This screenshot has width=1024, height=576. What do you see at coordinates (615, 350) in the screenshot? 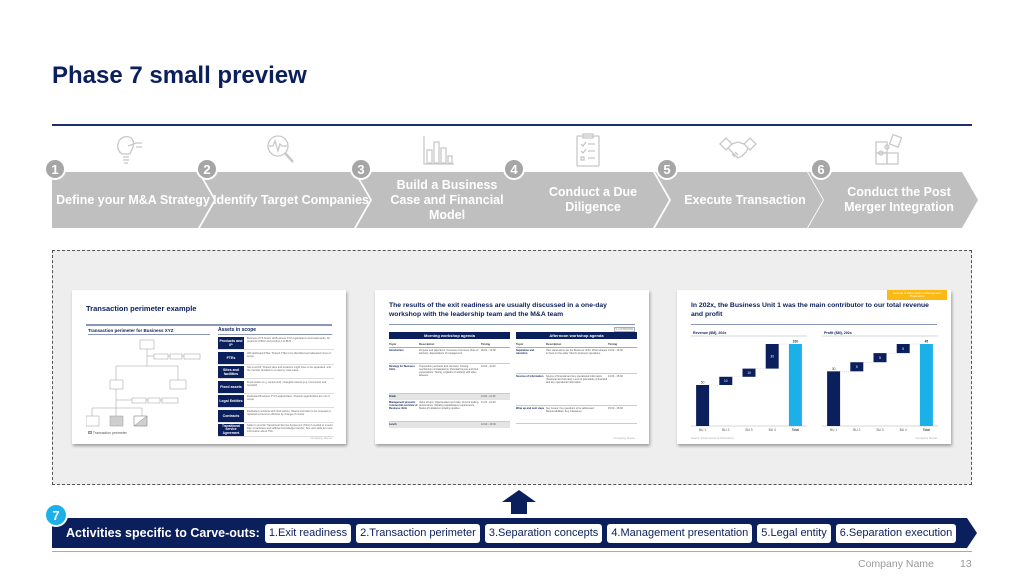
I see `time: 13:00 - 14:00` at bounding box center [615, 350].